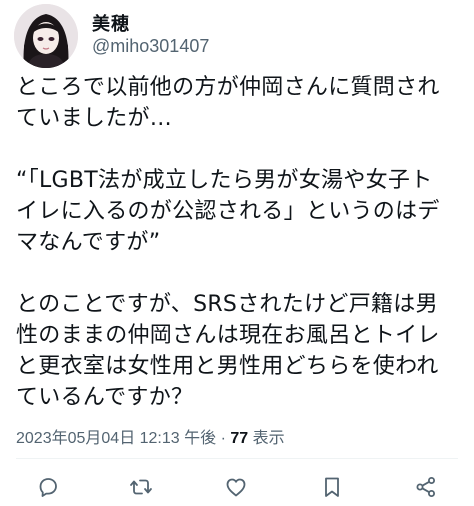 This screenshot has height=506, width=474. I want to click on share-button, so click(426, 487).